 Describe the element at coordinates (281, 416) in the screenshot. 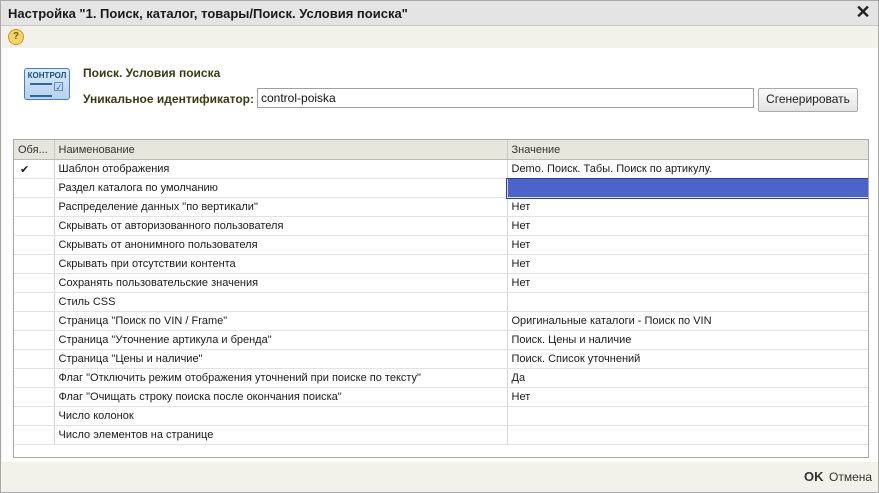

I see `row-name: Число колонок` at that location.